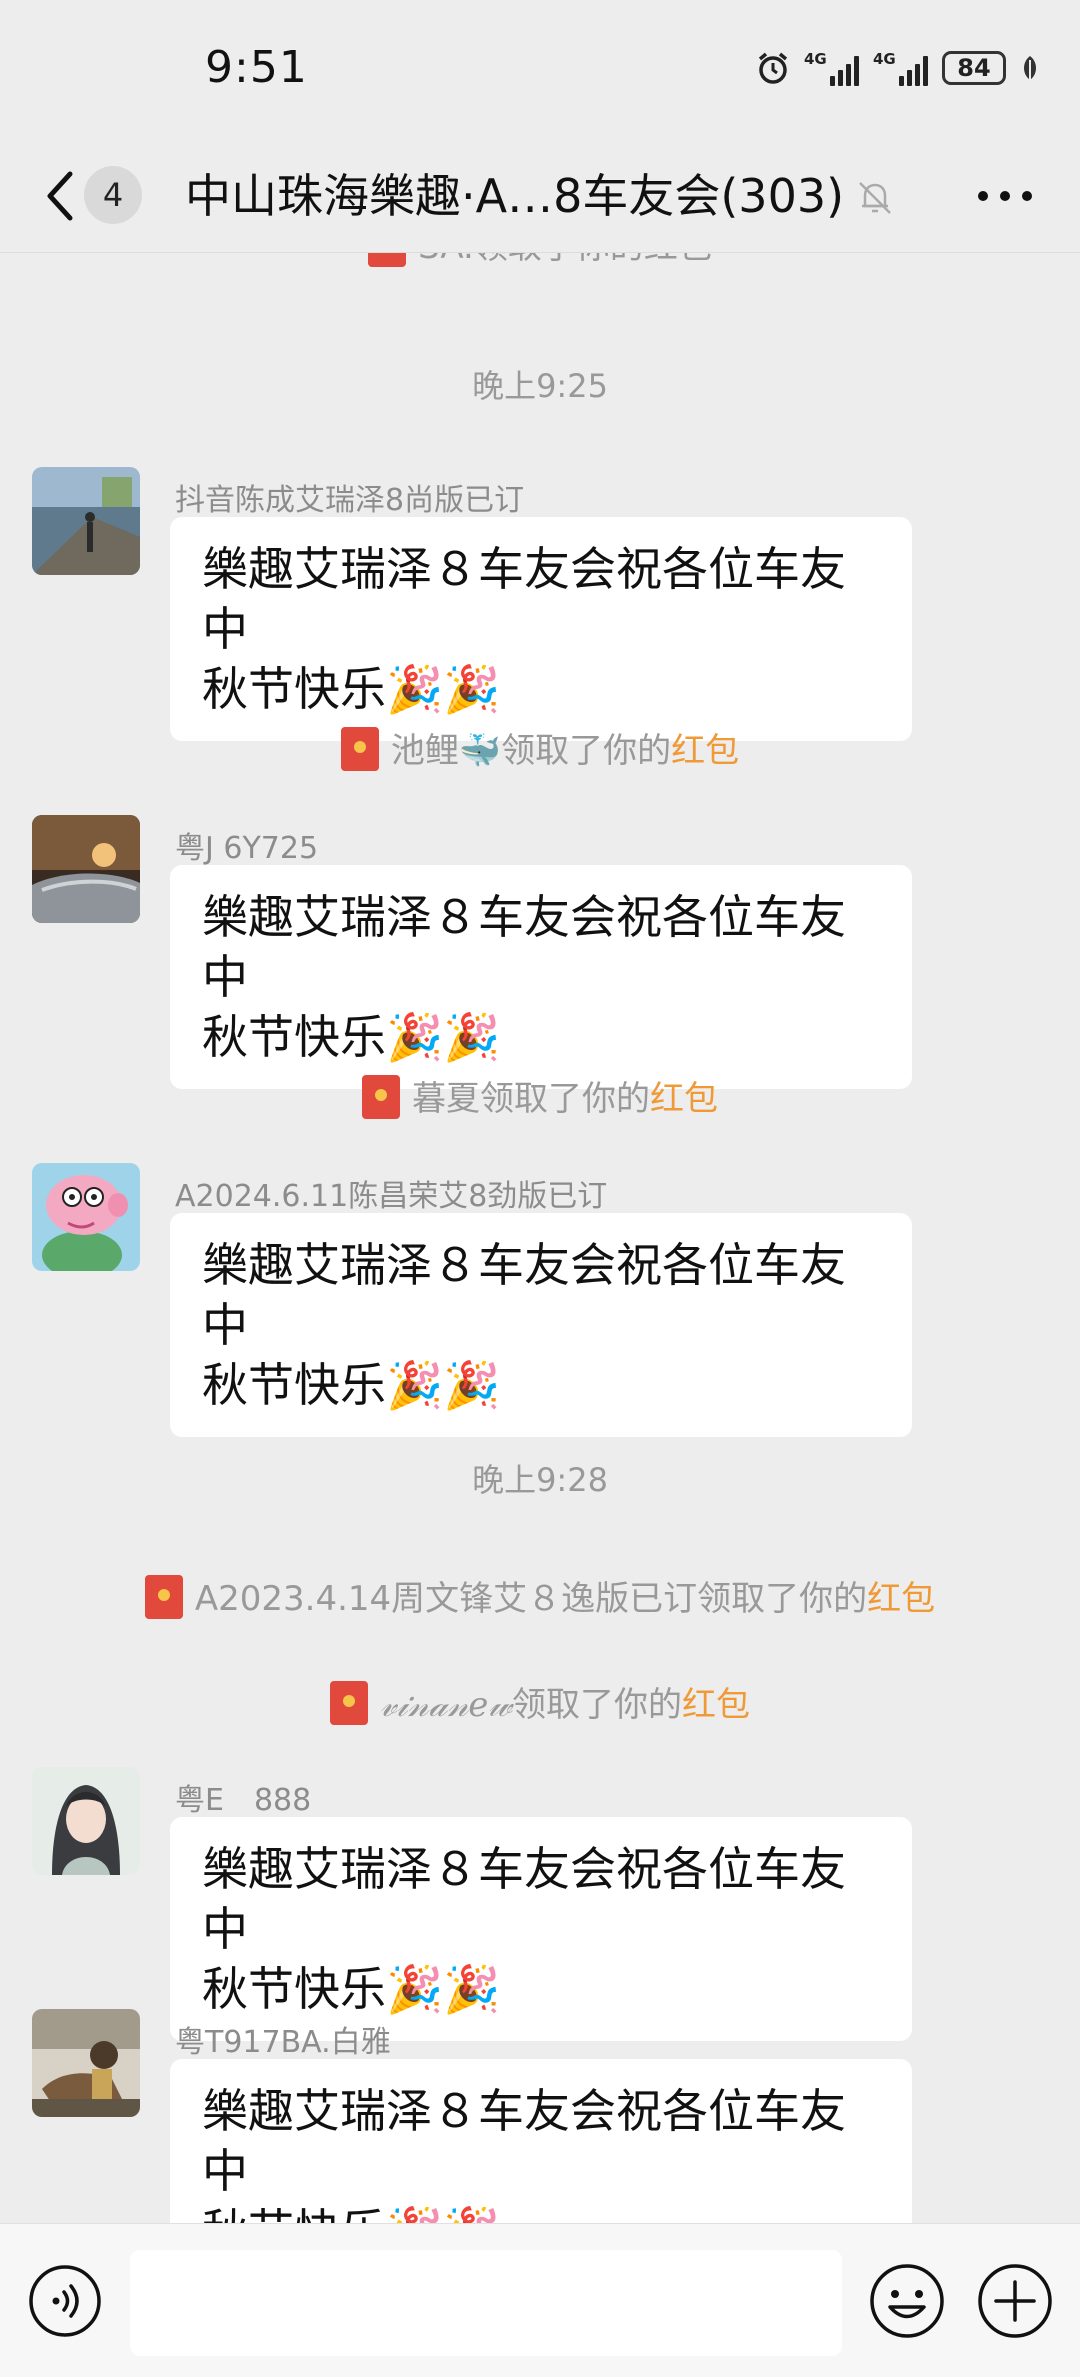 Image resolution: width=1080 pixels, height=2377 pixels. What do you see at coordinates (446, 1599) in the screenshot?
I see `system-name: A2023.4.14周文锋艾８逸版已订` at bounding box center [446, 1599].